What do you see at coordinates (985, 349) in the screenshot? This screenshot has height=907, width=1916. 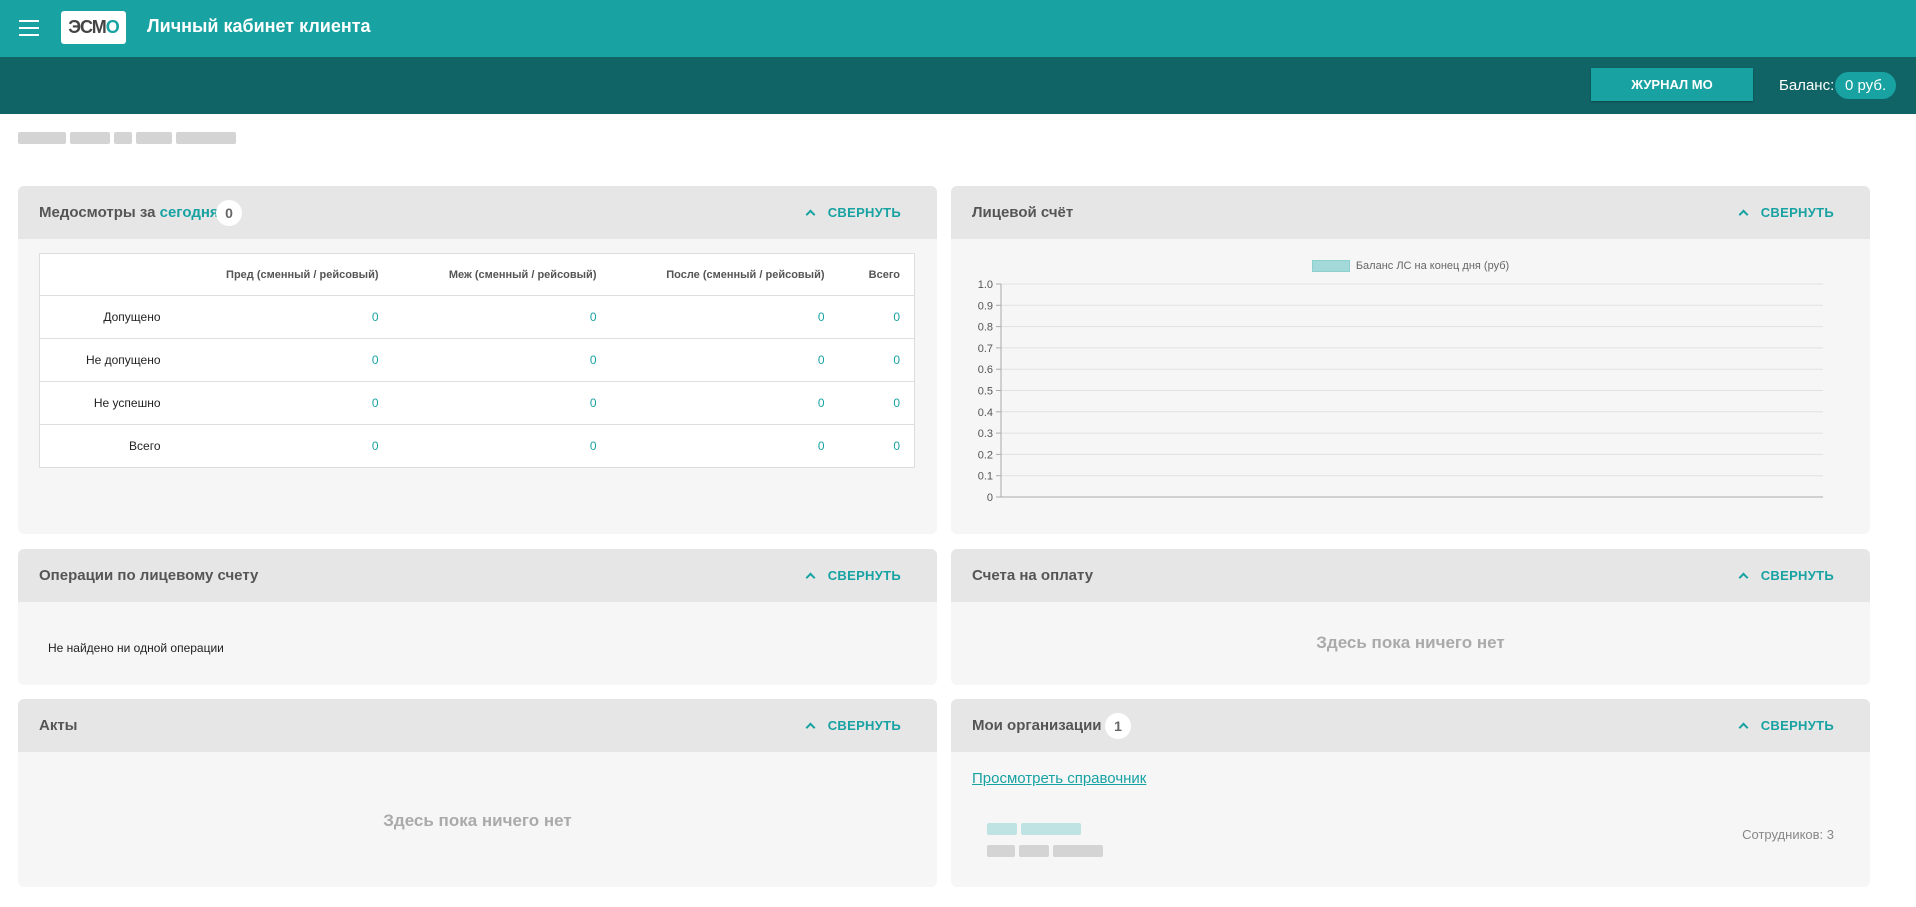 I see `y-tick-label: 0.7` at bounding box center [985, 349].